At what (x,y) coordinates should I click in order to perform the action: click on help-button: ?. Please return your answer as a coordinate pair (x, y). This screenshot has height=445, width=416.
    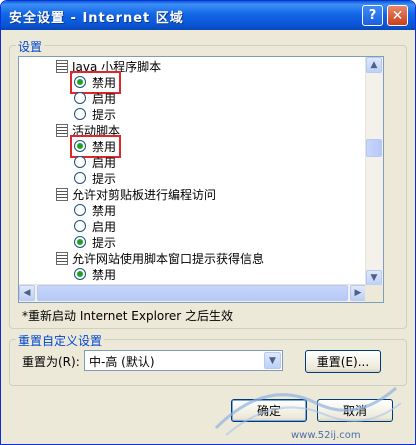
    Looking at the image, I should click on (372, 15).